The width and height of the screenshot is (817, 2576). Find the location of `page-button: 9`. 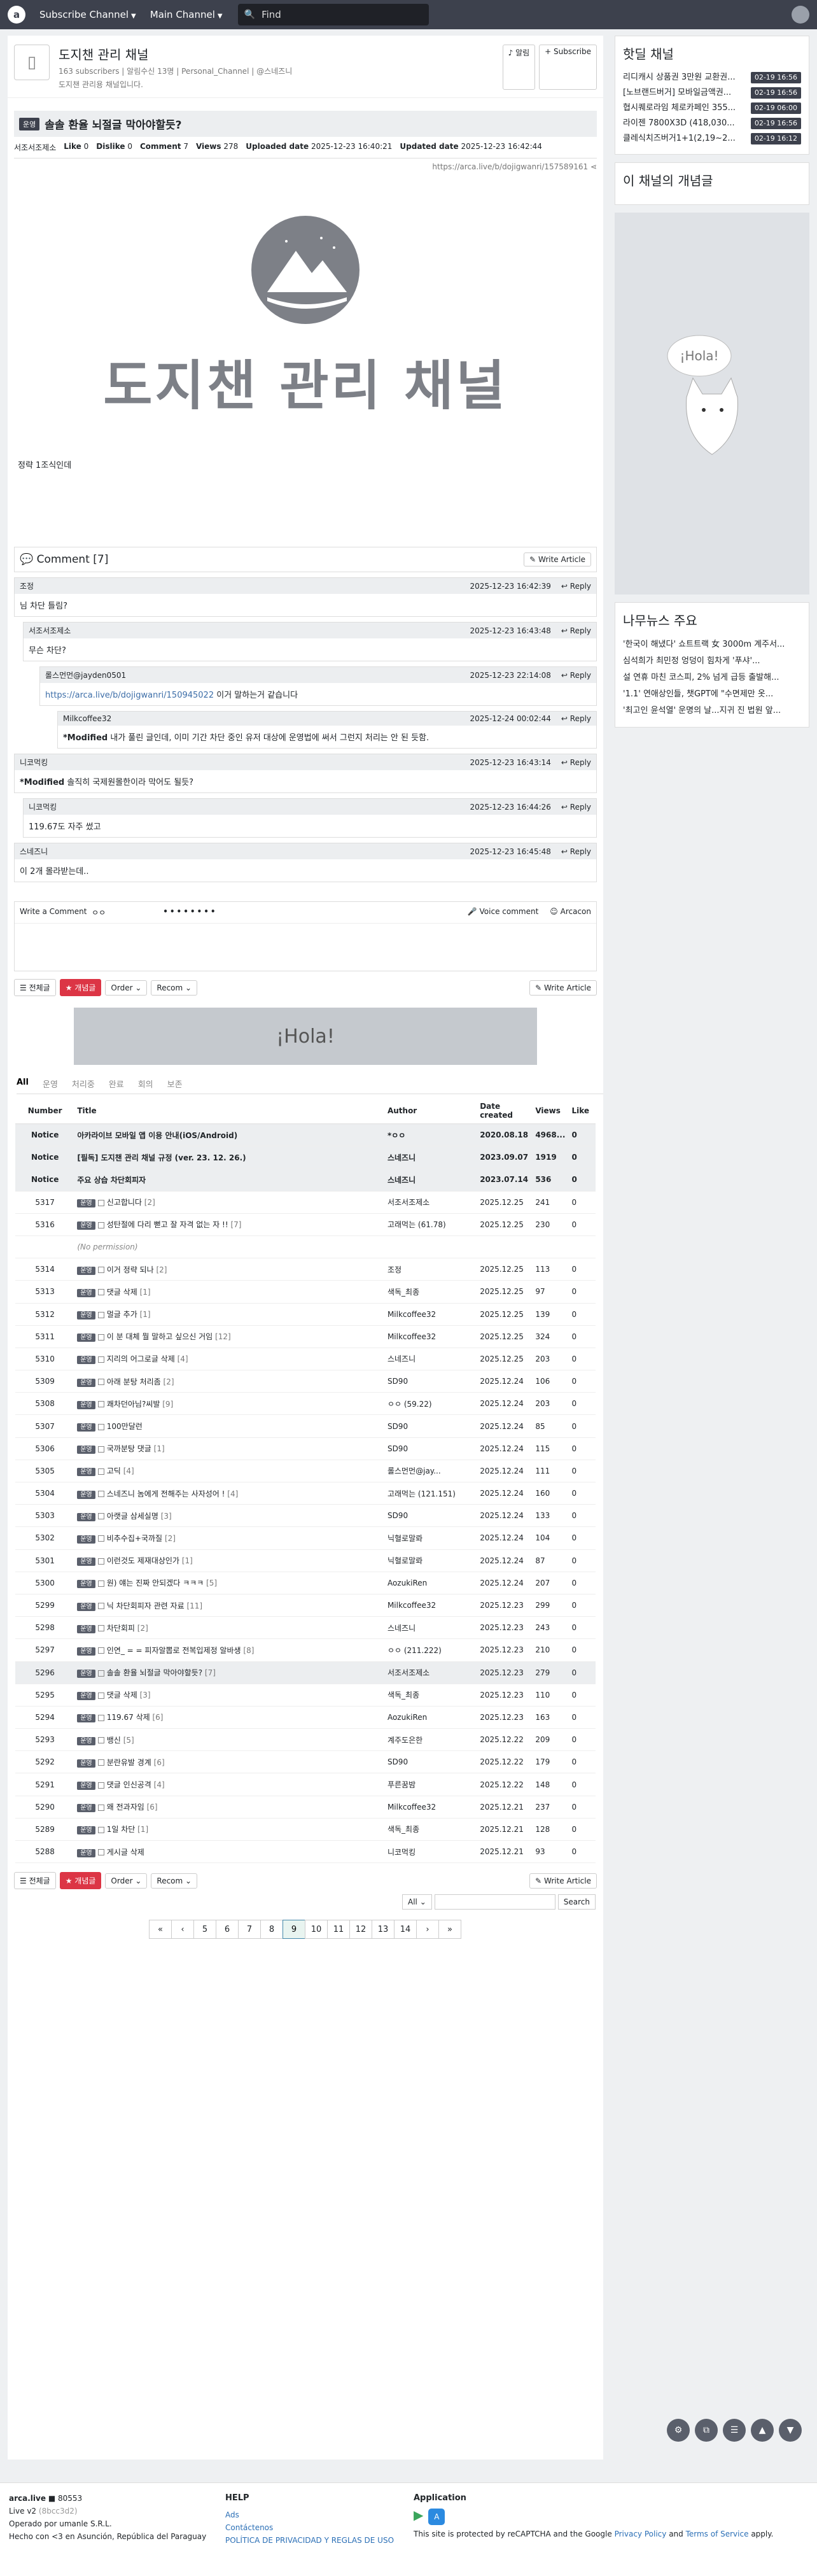

page-button: 9 is located at coordinates (294, 1930).